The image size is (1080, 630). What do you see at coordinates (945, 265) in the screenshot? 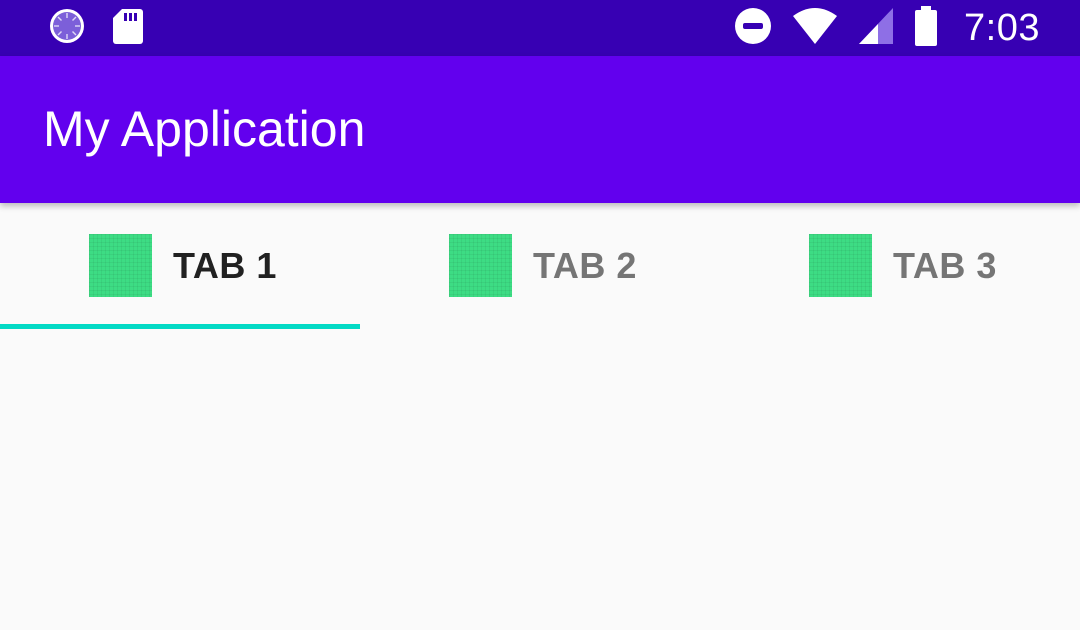
I see `tab-label: TAB 3` at bounding box center [945, 265].